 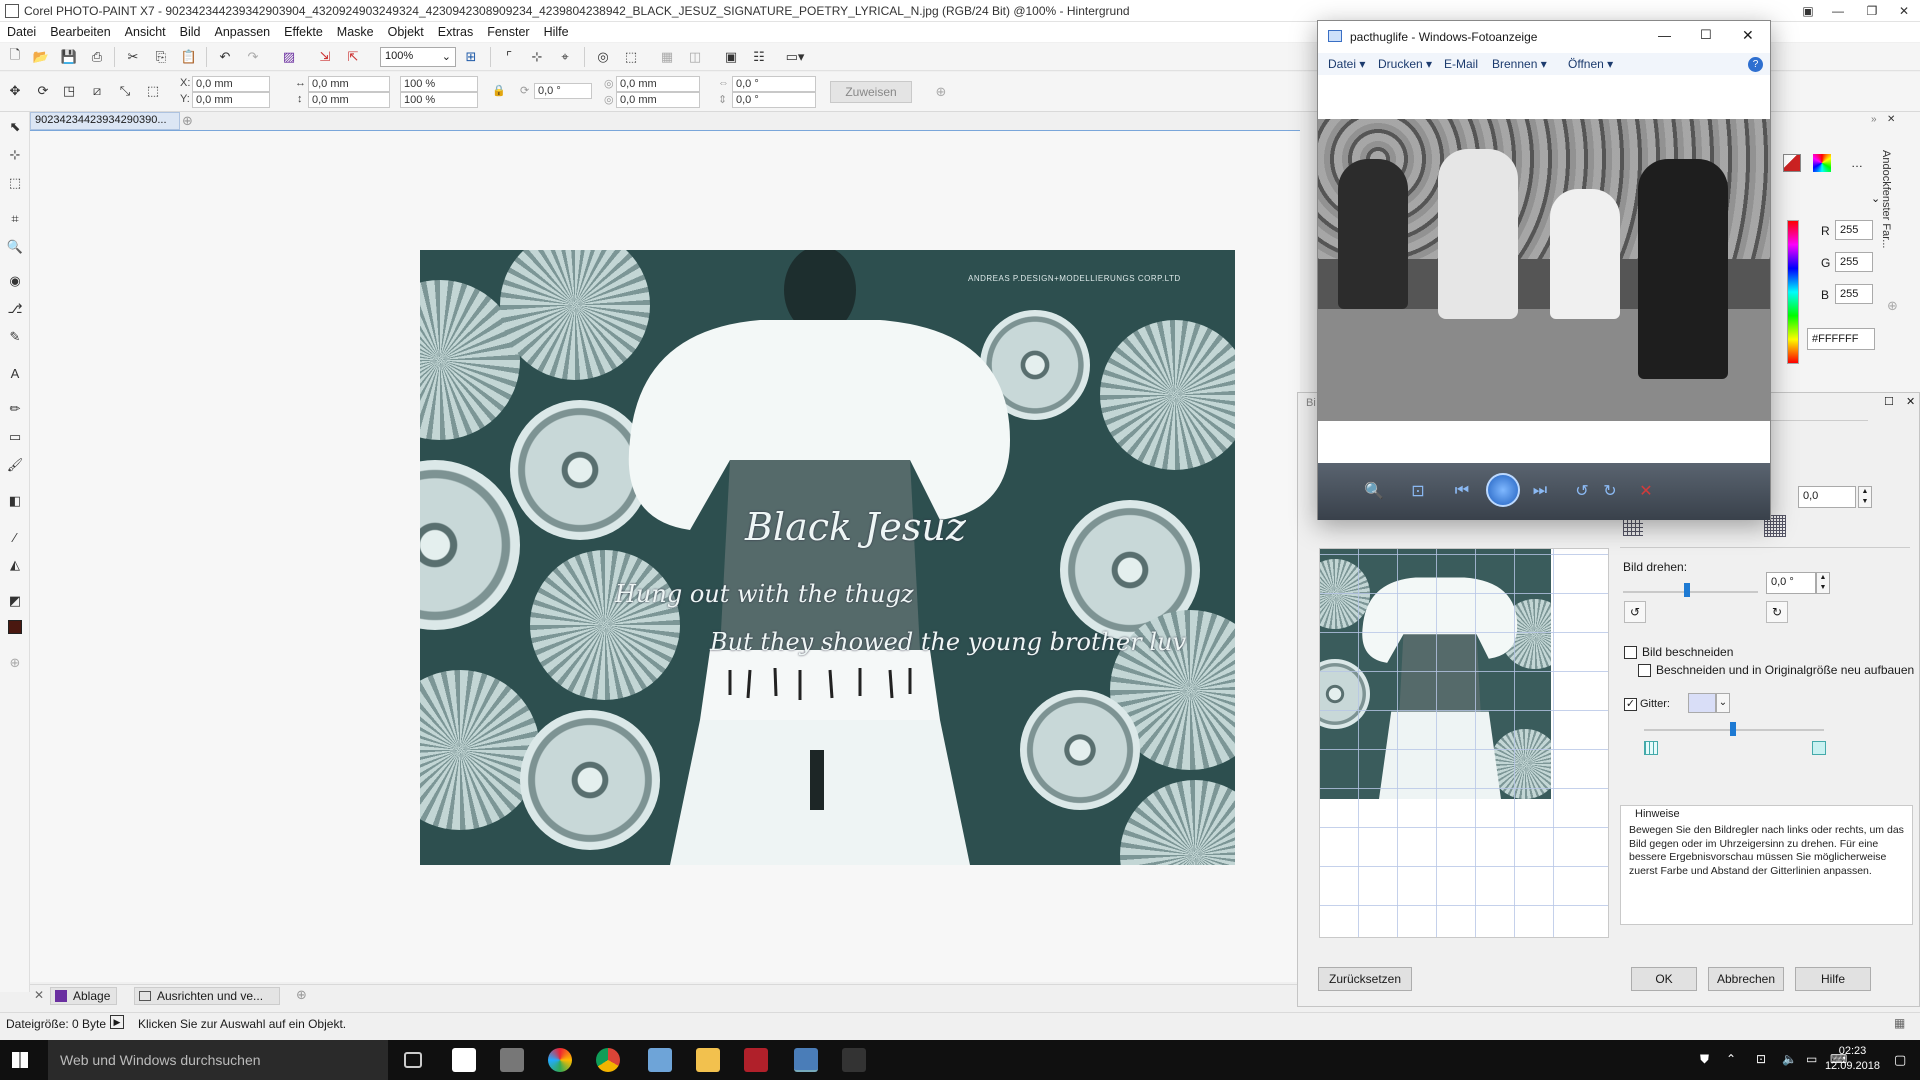 I want to click on picasa-icon, so click(x=560, y=1060).